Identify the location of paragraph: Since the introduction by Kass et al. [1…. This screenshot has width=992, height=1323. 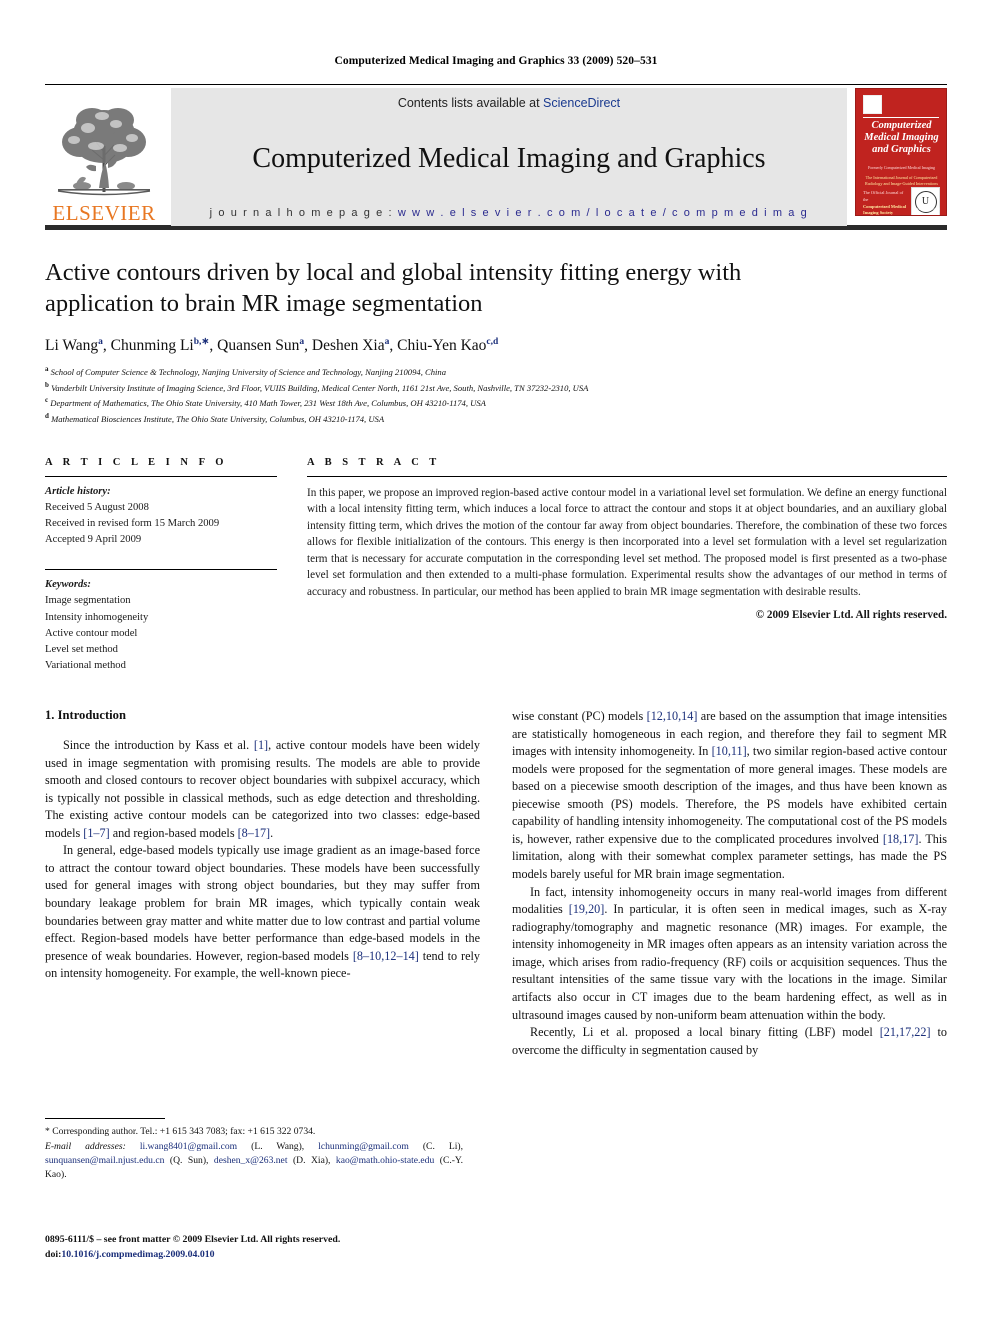
(262, 788).